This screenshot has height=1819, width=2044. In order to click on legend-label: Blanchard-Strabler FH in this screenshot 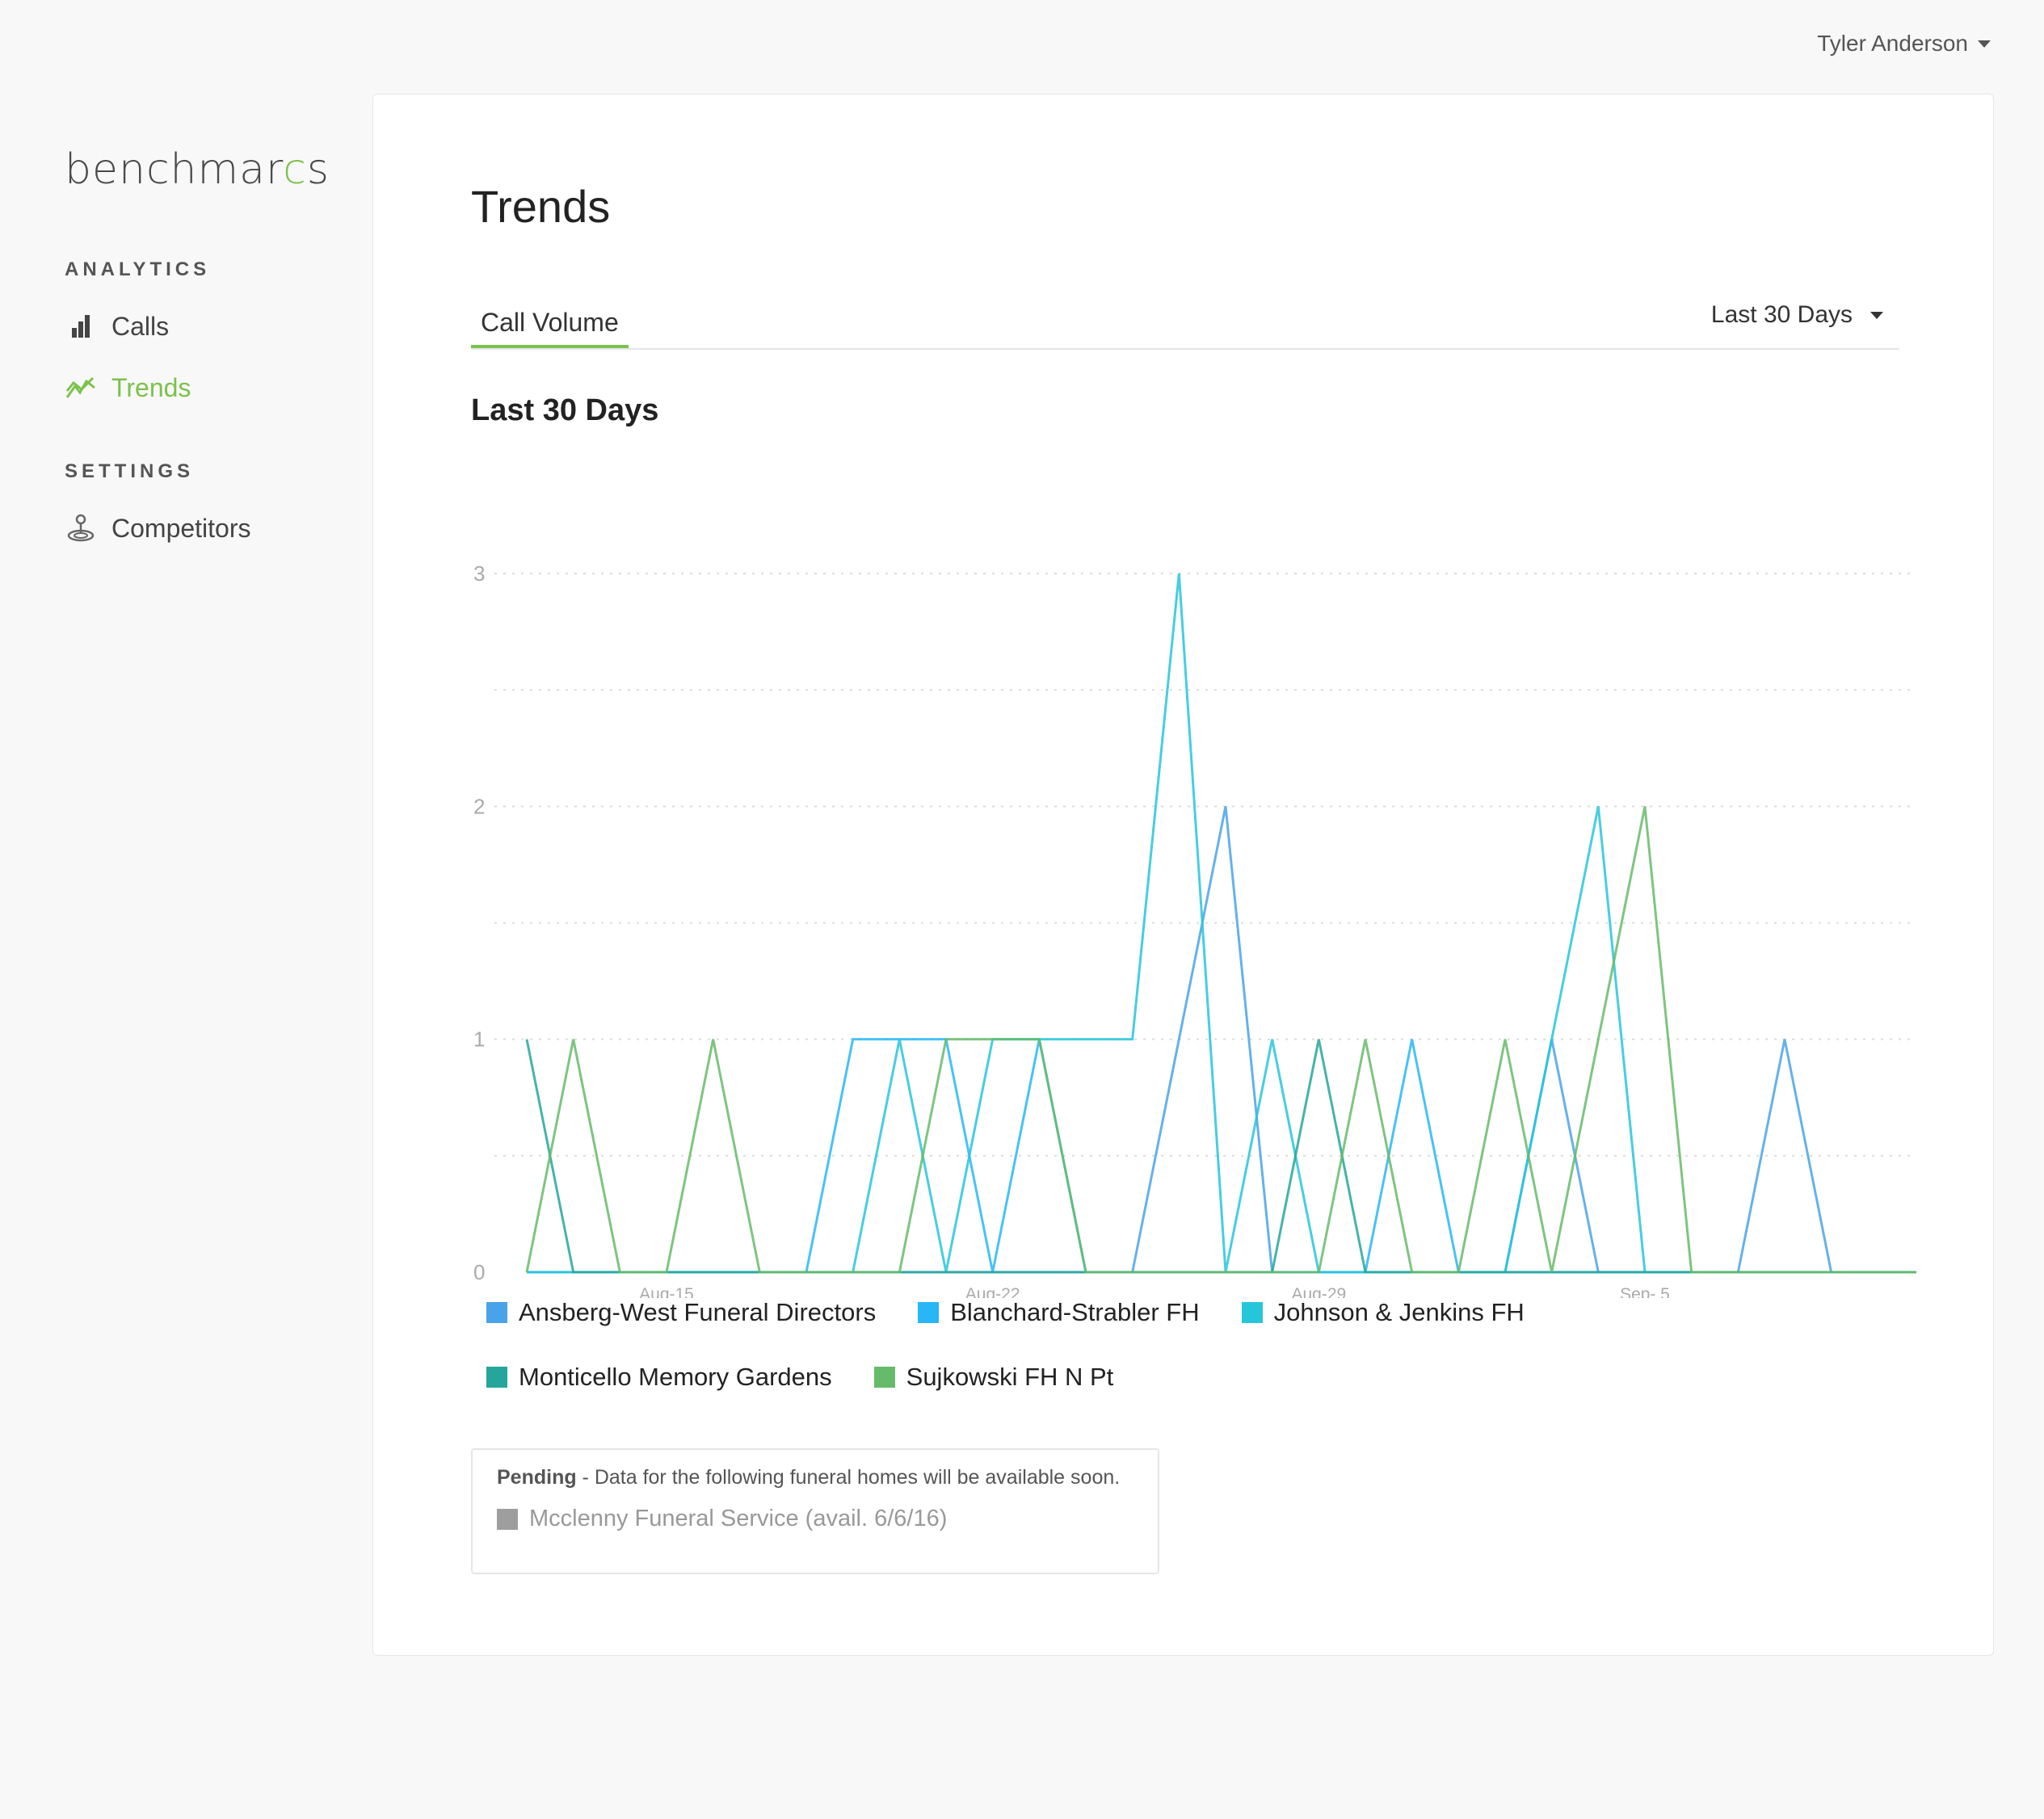, I will do `click(1075, 1312)`.